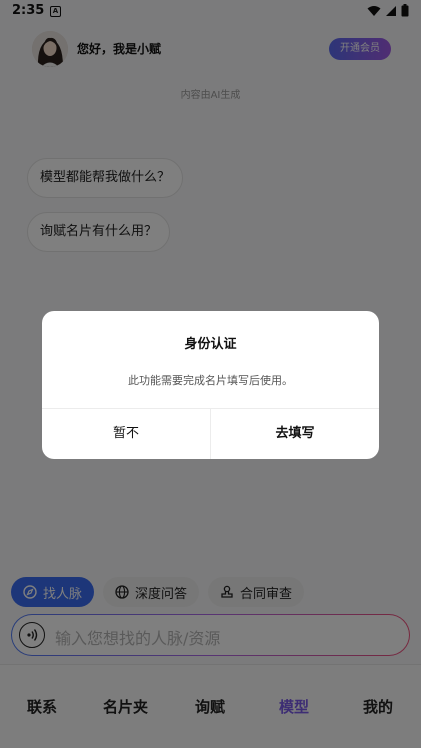 The height and width of the screenshot is (748, 421). I want to click on go-fill-button: 去填写, so click(295, 434).